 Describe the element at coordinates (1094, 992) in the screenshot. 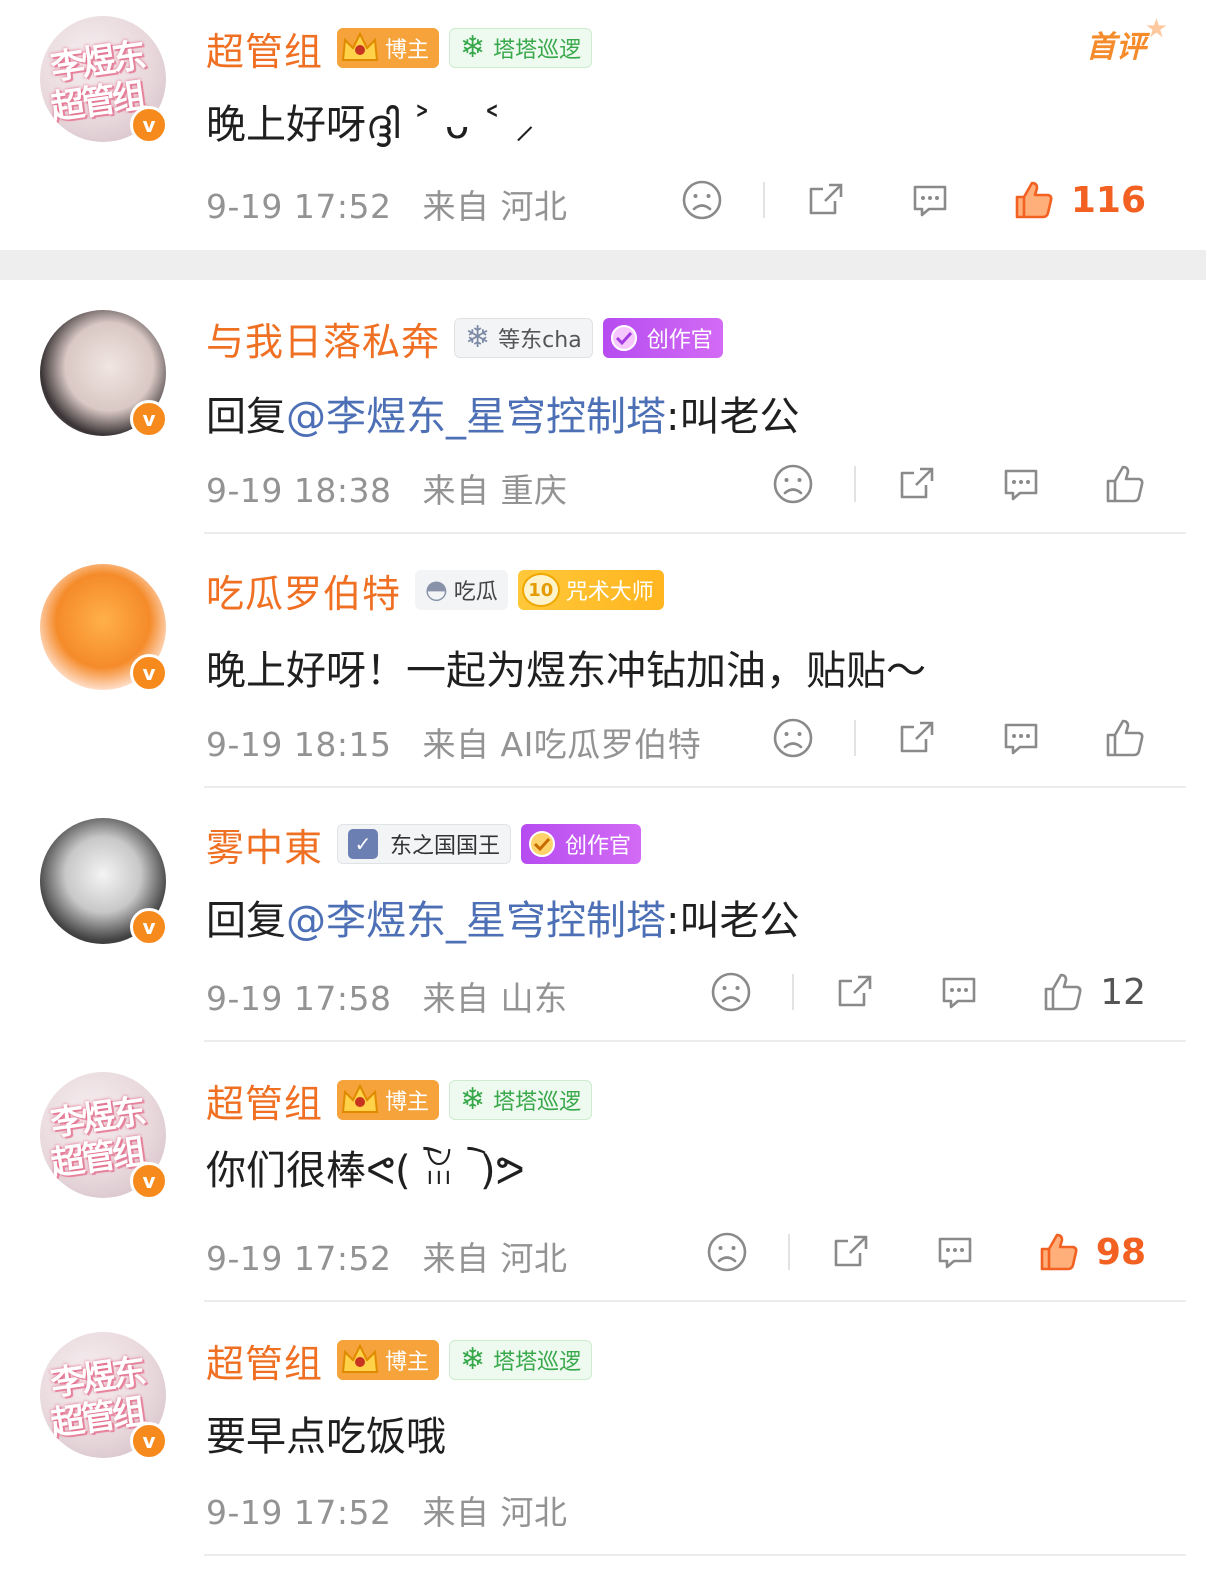

I see `like-button: 12` at that location.